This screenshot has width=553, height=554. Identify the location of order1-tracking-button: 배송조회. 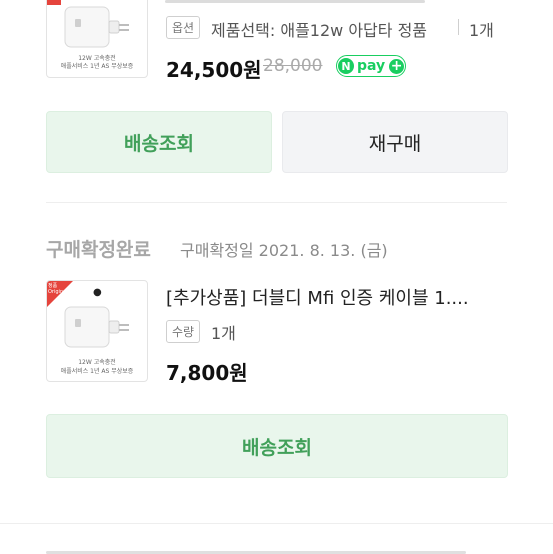
(159, 142).